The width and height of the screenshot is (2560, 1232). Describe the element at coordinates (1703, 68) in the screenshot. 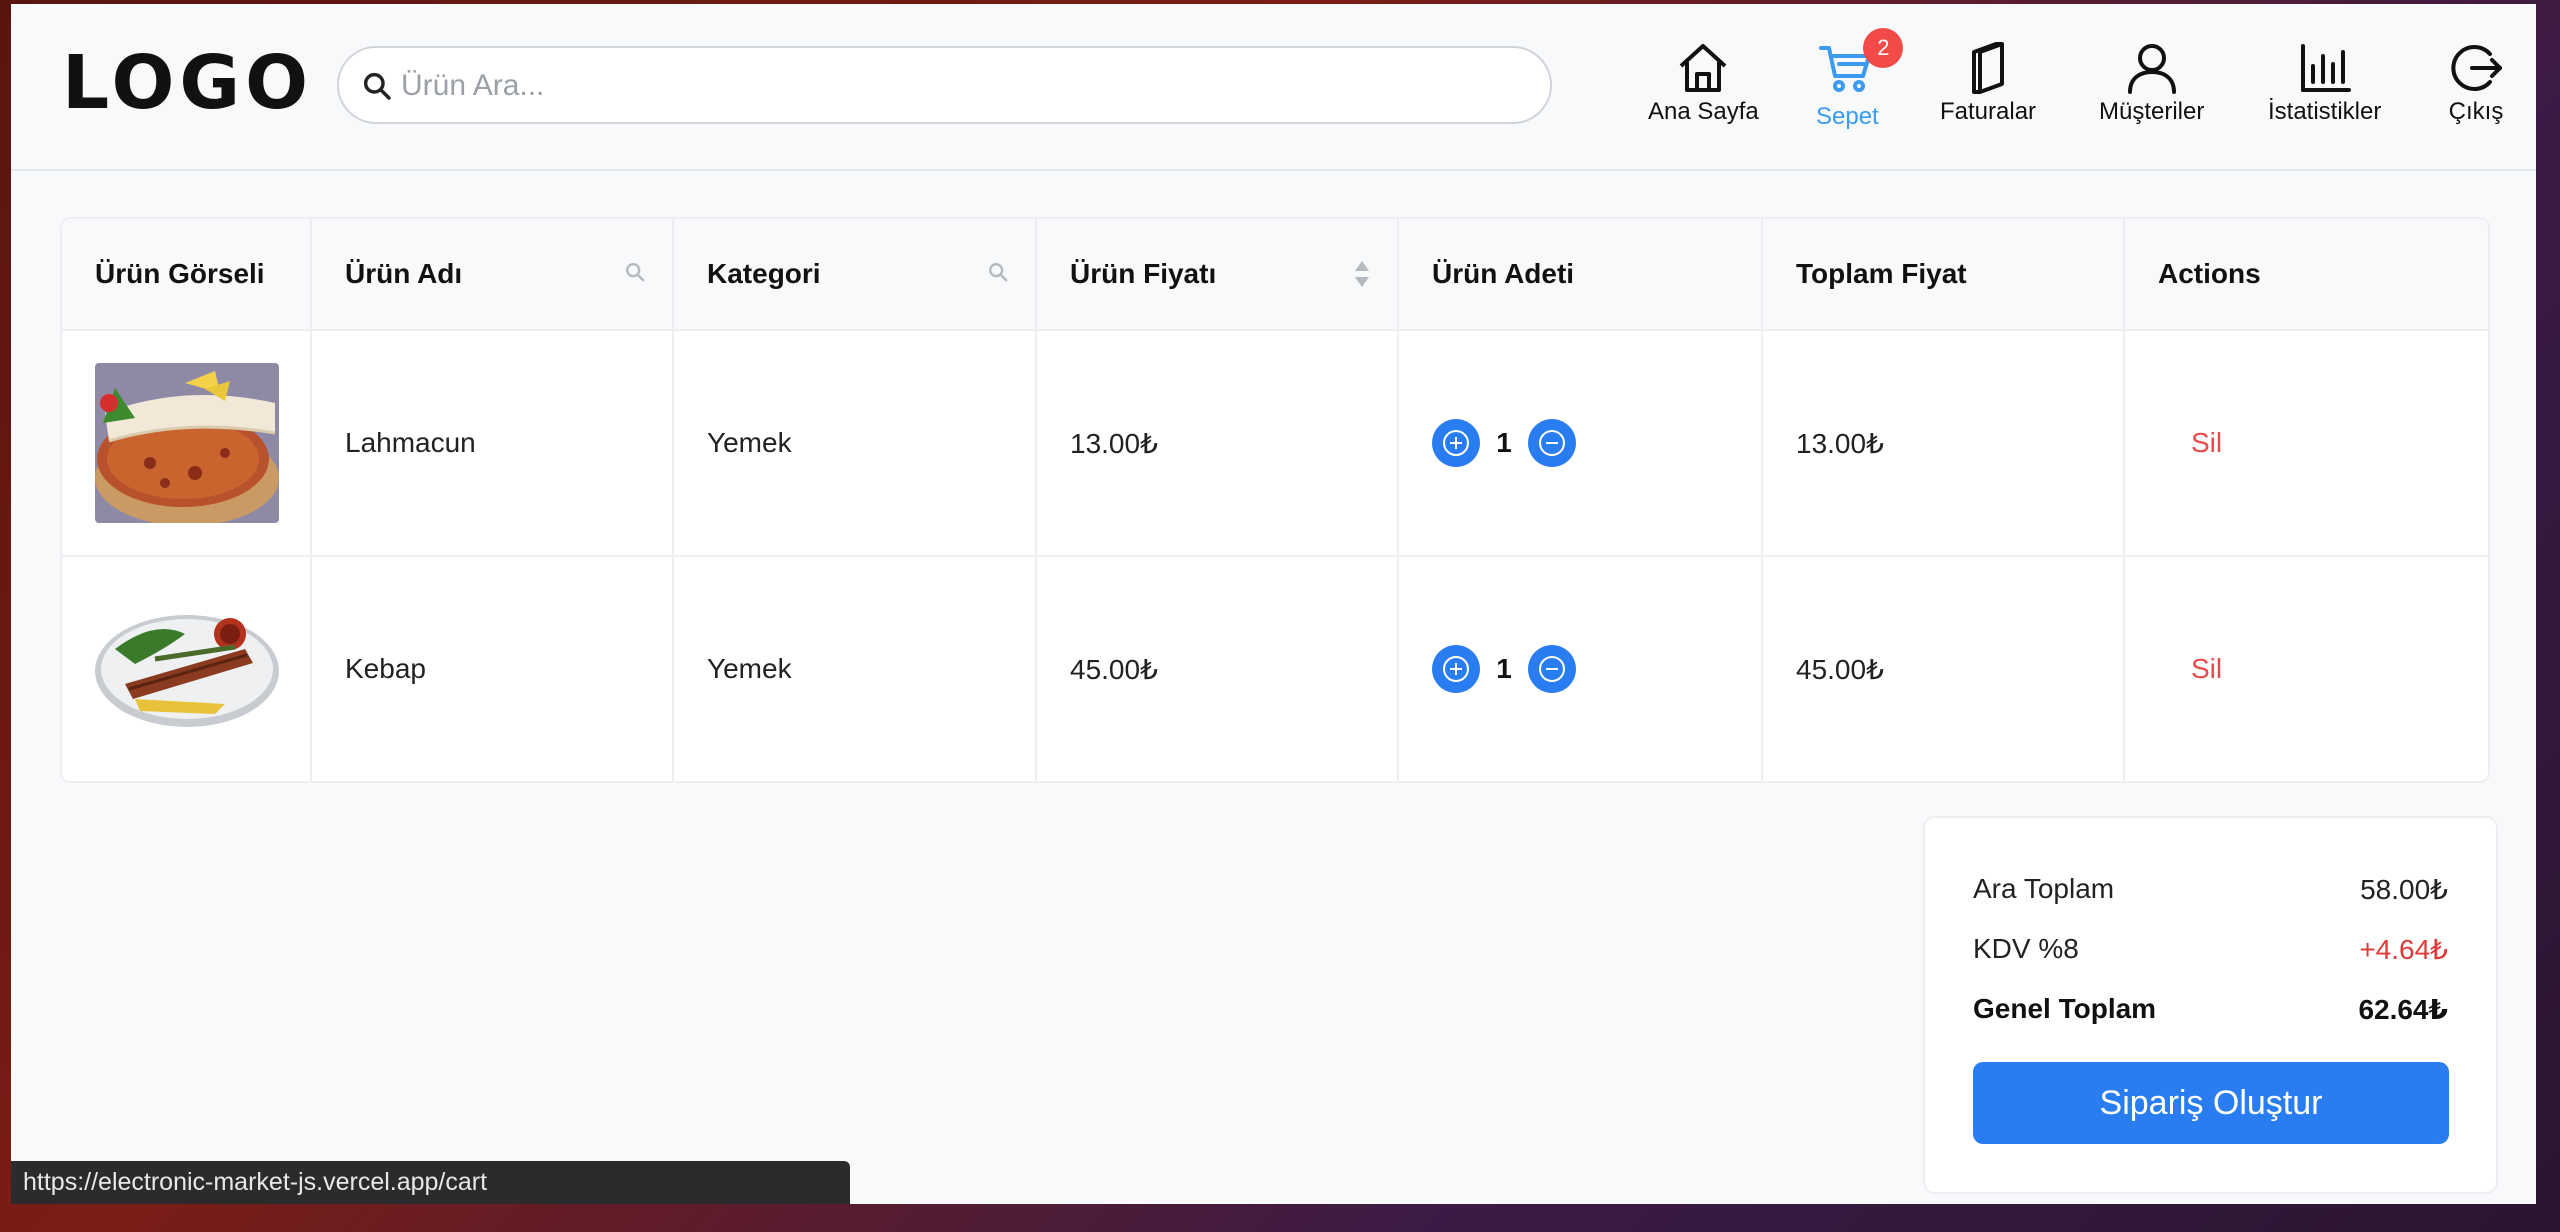

I see `home-icon` at that location.